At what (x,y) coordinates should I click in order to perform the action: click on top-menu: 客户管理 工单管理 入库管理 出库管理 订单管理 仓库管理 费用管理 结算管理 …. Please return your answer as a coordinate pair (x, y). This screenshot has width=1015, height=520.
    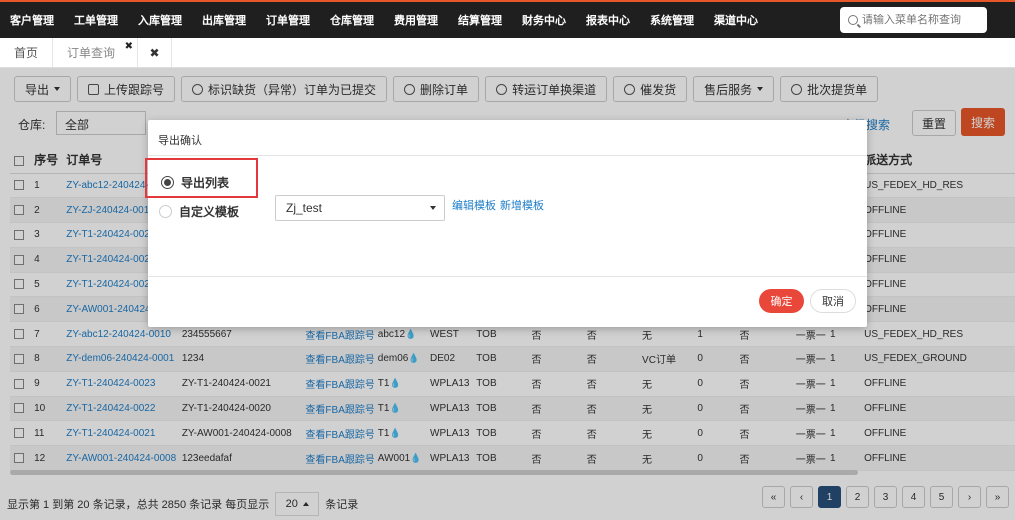
    Looking at the image, I should click on (384, 20).